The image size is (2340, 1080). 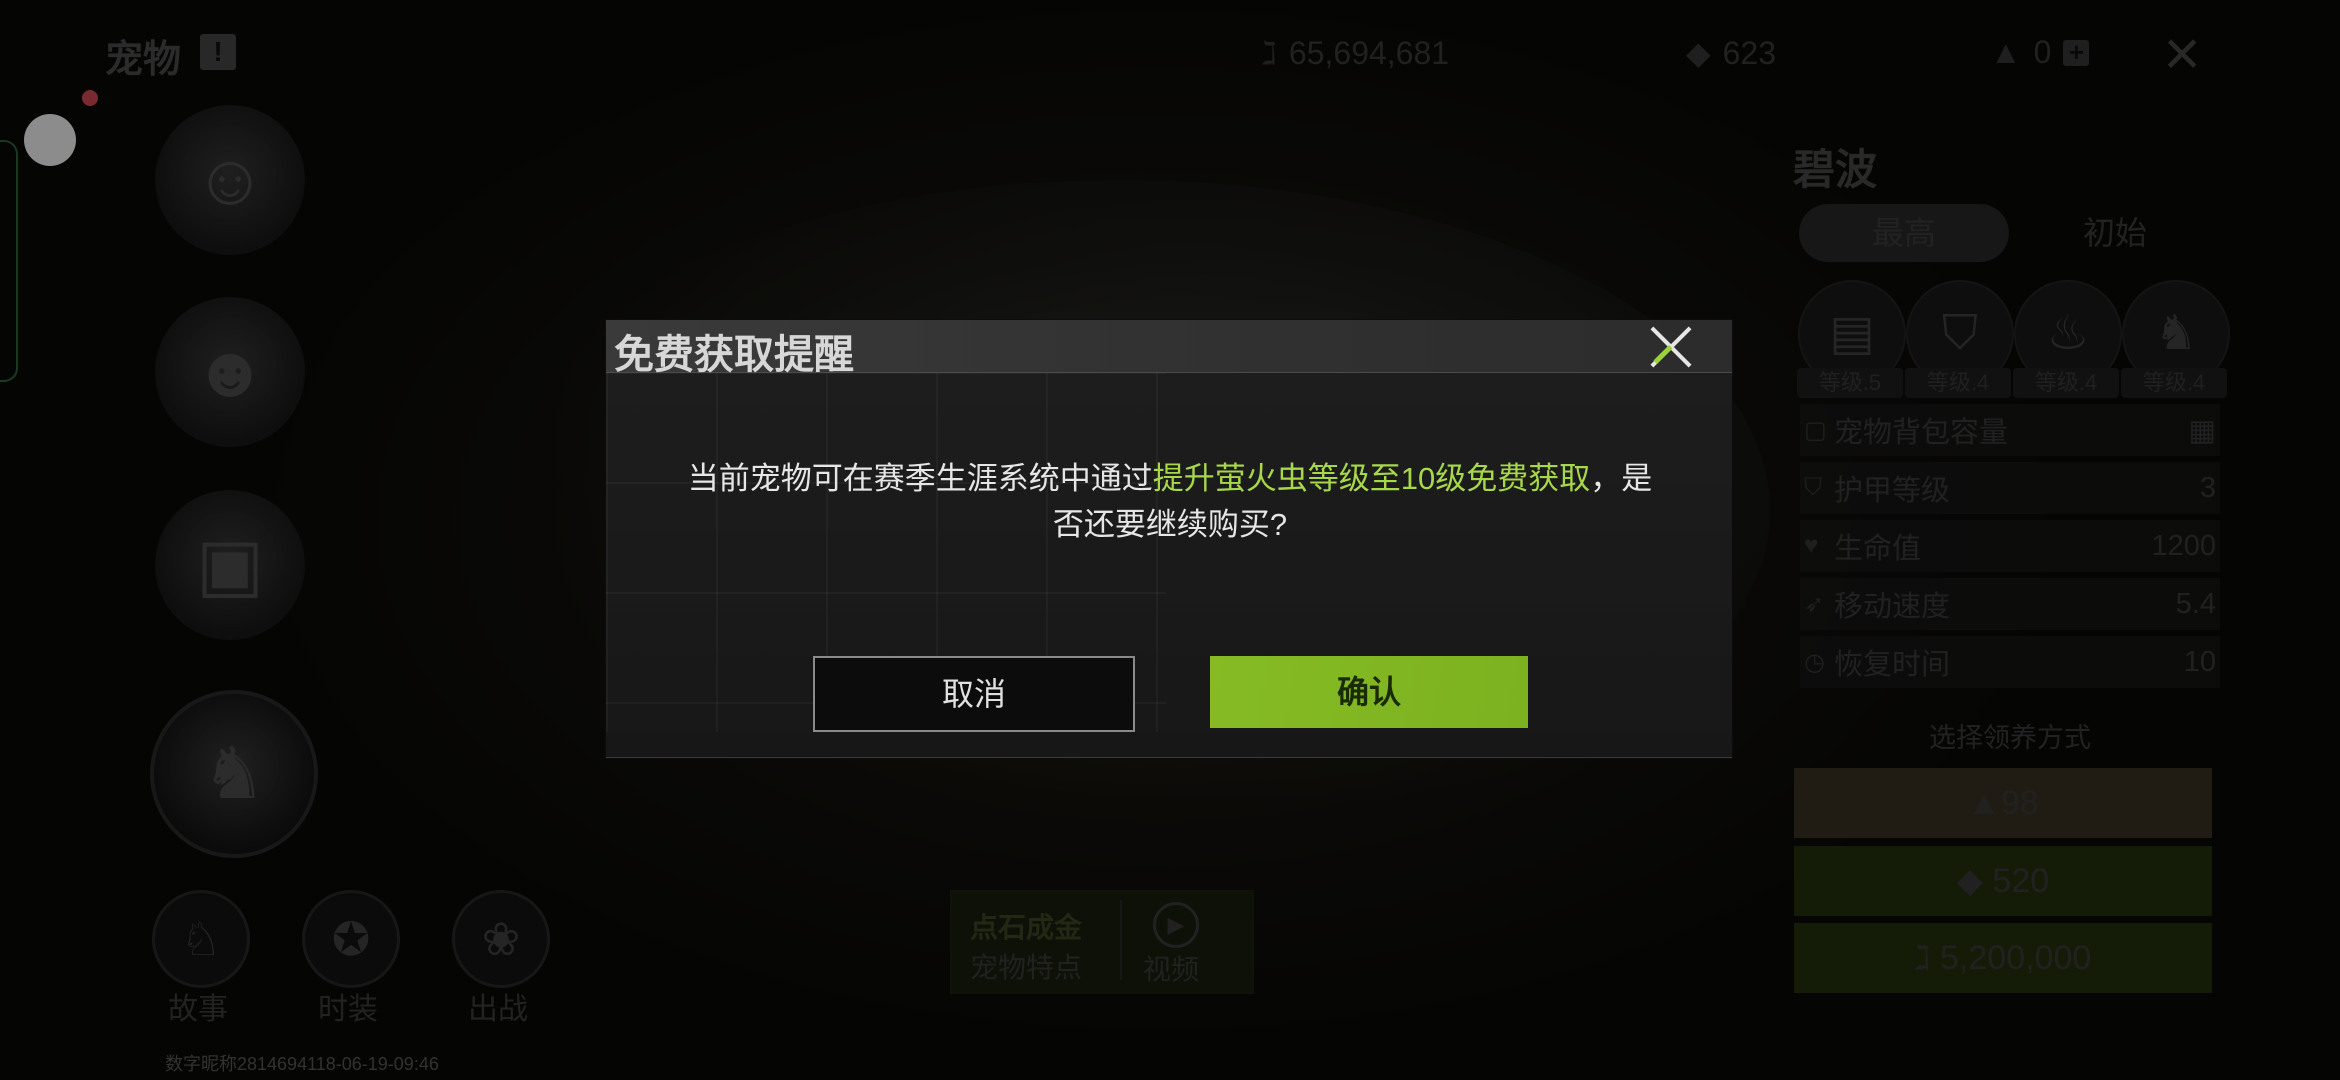 I want to click on cancel-button: 取消, so click(x=974, y=694).